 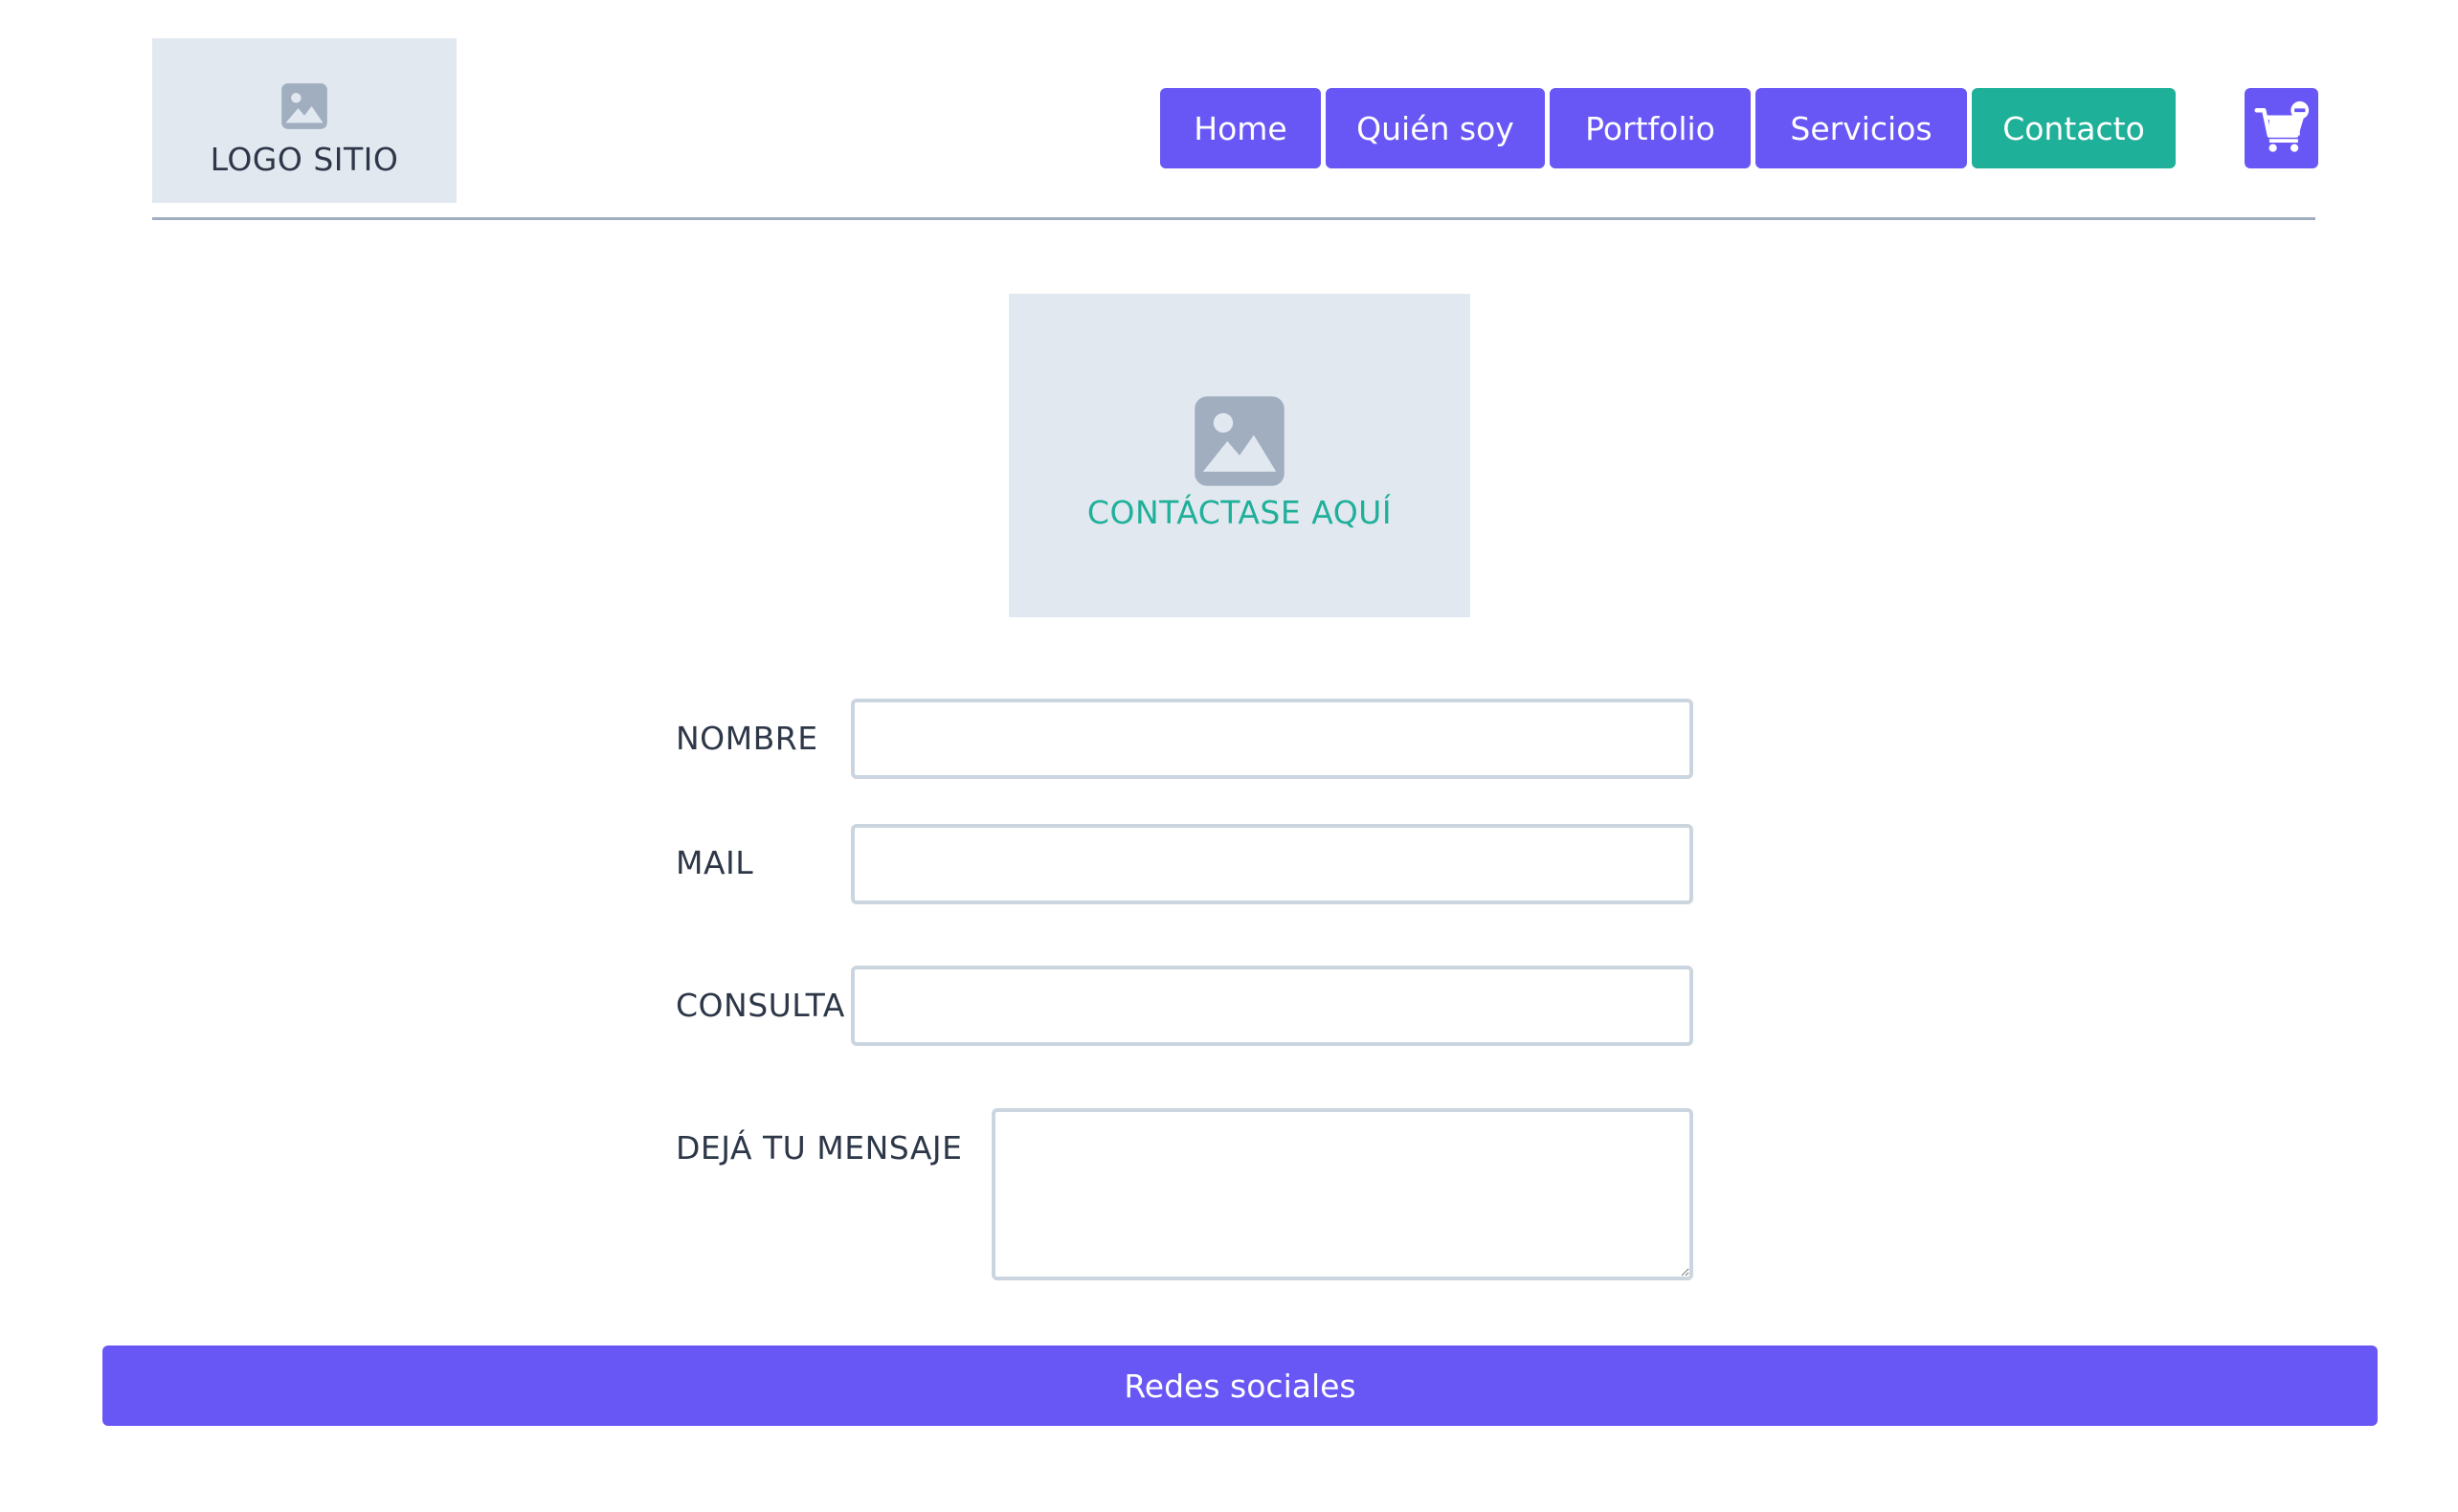 What do you see at coordinates (819, 1148) in the screenshot?
I see `mensaje-label: DEJÁ TU MENSAJE` at bounding box center [819, 1148].